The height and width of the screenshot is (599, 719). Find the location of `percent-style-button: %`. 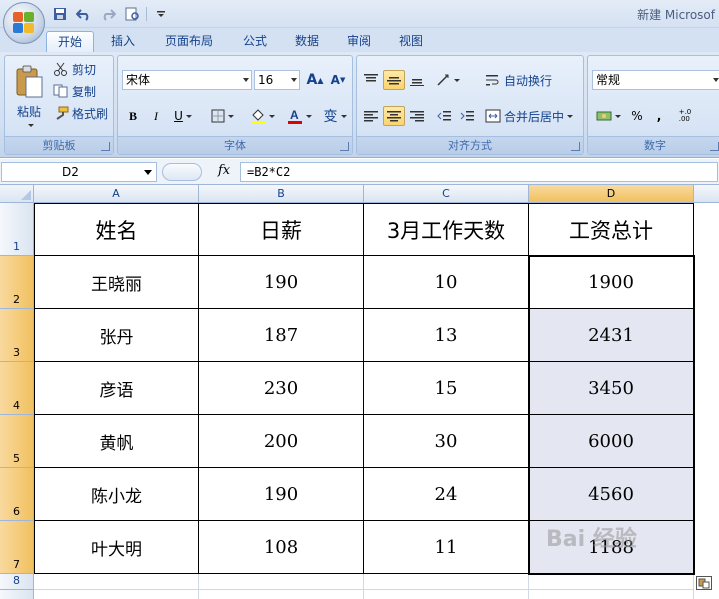

percent-style-button: % is located at coordinates (637, 116).